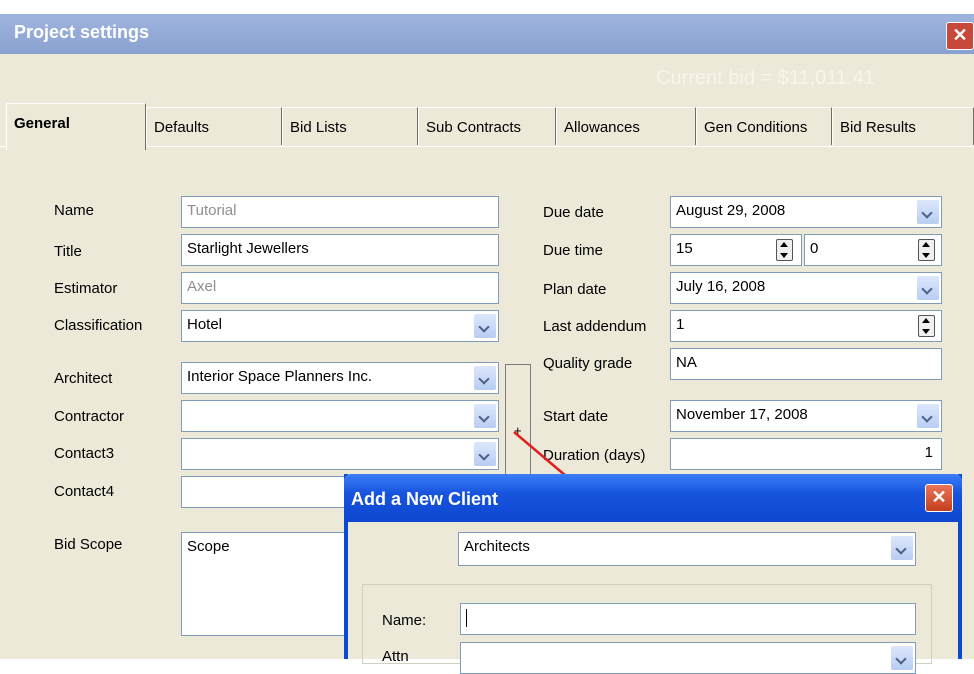 The image size is (974, 674). Describe the element at coordinates (721, 286) in the screenshot. I see `plan-date-value: July 16, 2008` at that location.